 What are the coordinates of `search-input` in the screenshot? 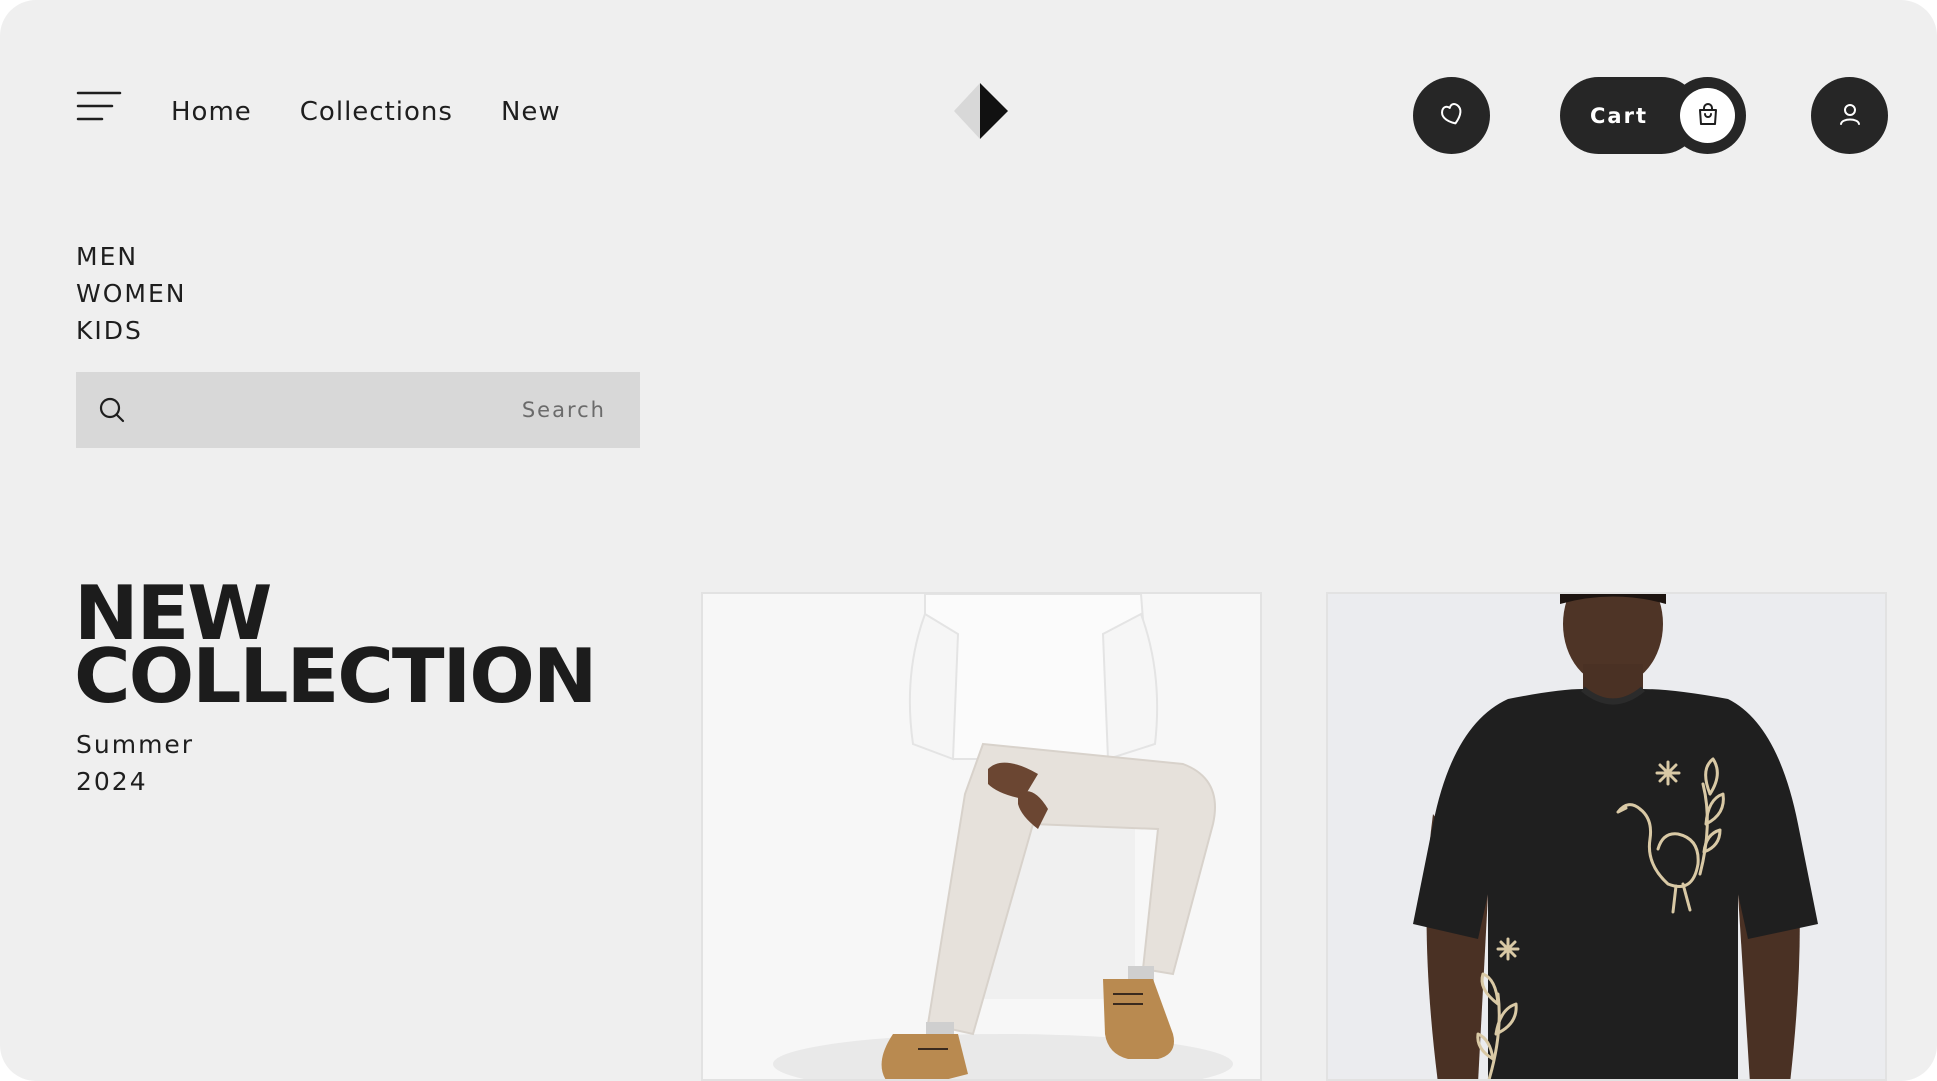 It's located at (376, 410).